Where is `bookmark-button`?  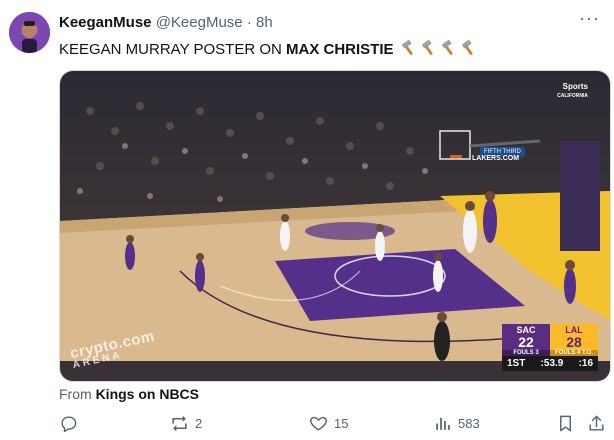
bookmark-button is located at coordinates (565, 423).